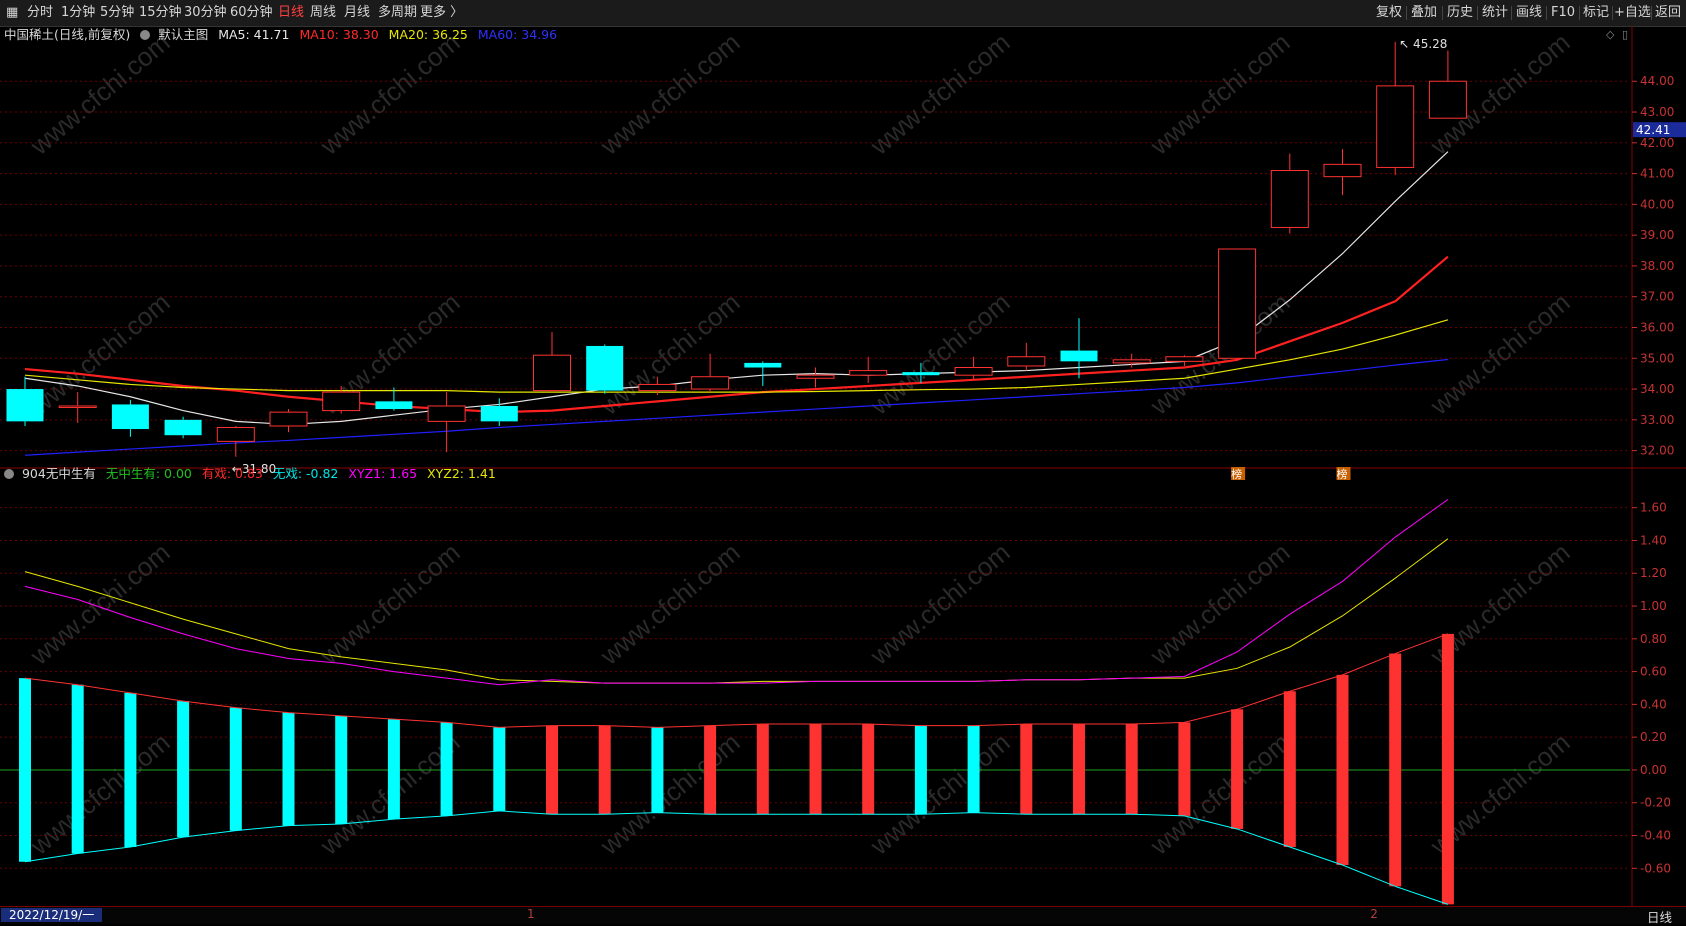 This screenshot has width=1686, height=926. Describe the element at coordinates (305, 473) in the screenshot. I see `indicator-v3: 无戏: -0.82` at that location.